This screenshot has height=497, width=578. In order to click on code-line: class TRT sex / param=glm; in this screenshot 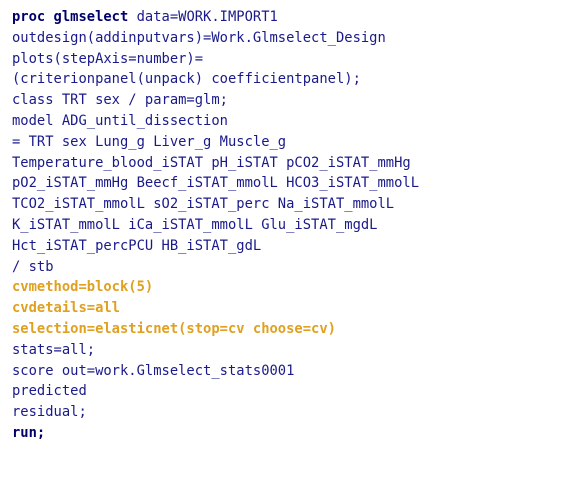, I will do `click(215, 100)`.